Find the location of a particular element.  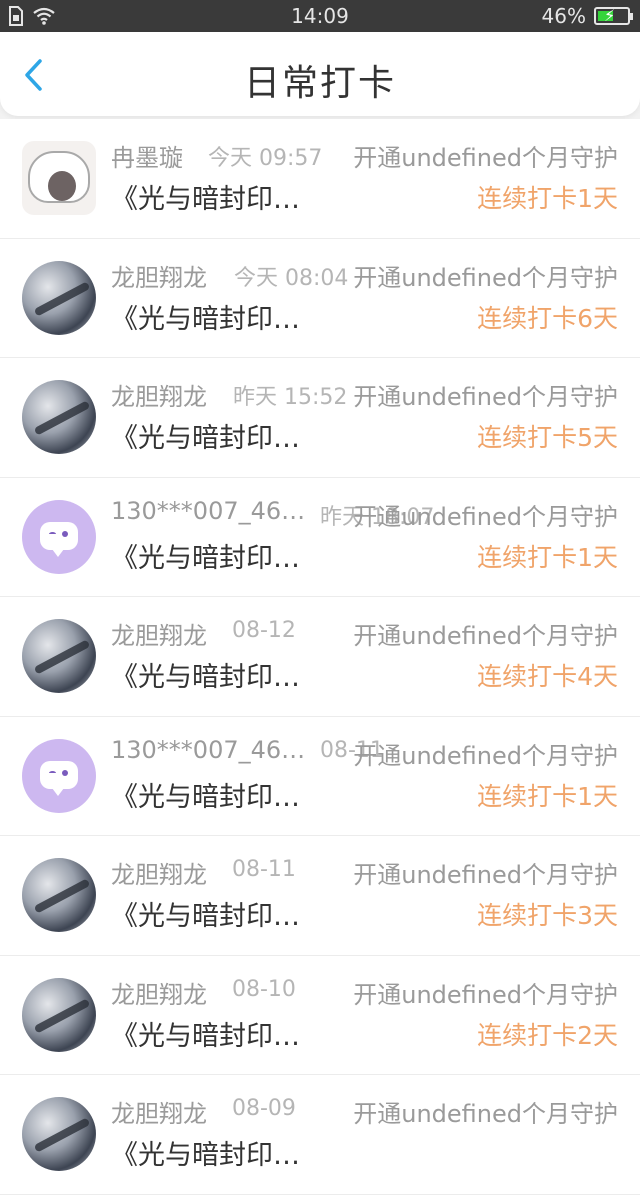

streak-count: 连续打卡4天 is located at coordinates (547, 676).